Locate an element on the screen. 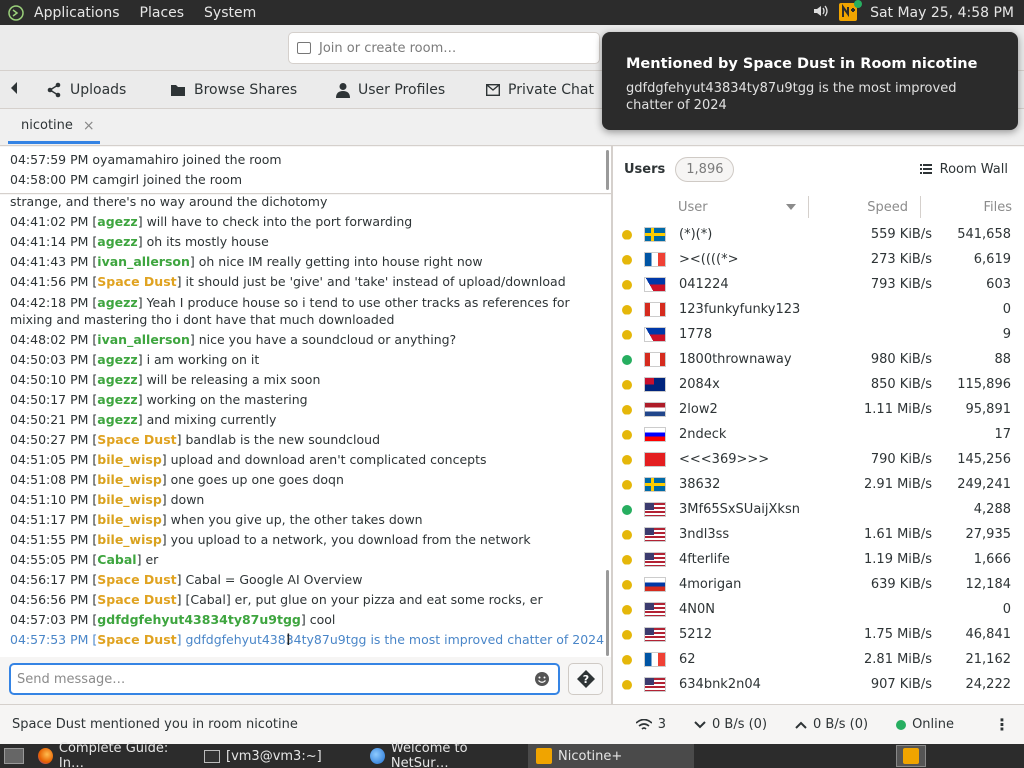 The image size is (1024, 768). terminal-logo-icon is located at coordinates (16, 12).